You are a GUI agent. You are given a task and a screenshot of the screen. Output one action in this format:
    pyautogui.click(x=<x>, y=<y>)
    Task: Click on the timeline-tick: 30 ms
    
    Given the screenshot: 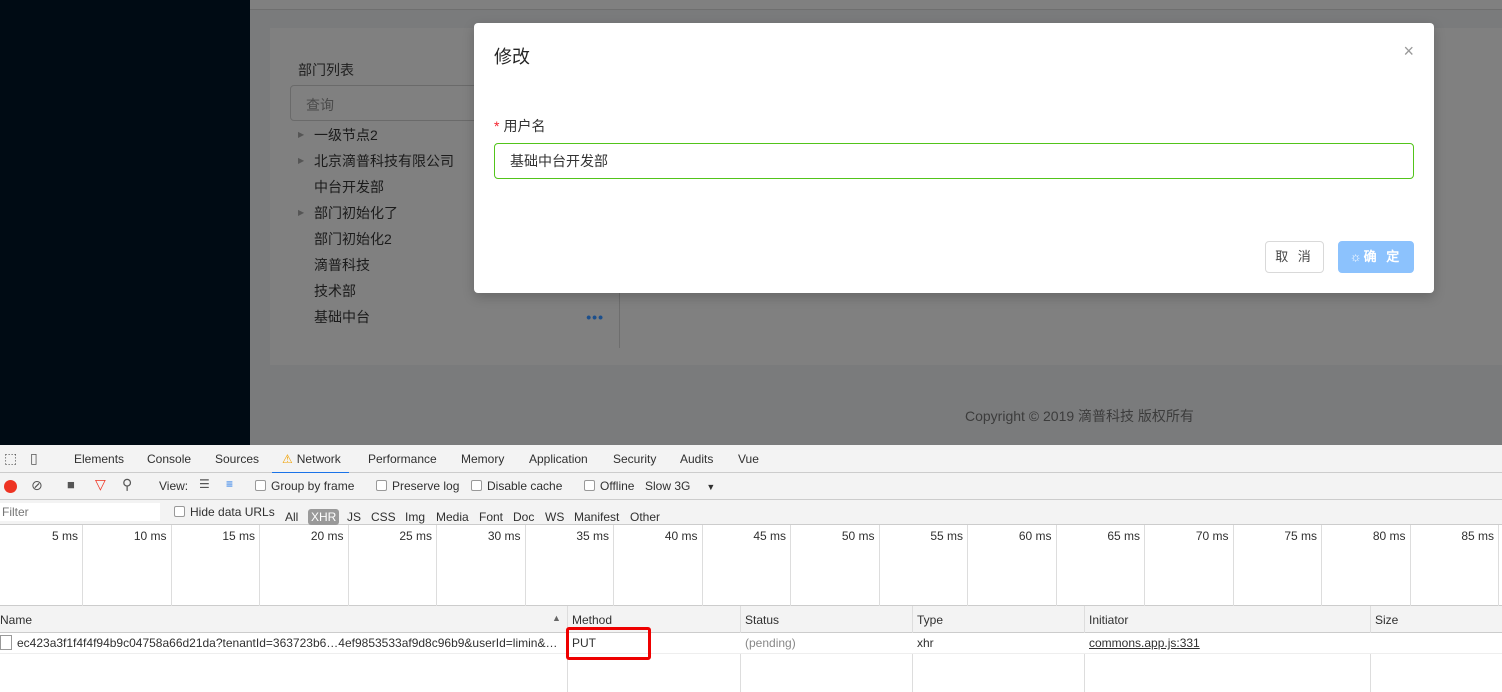 What is the action you would take?
    pyautogui.click(x=482, y=565)
    